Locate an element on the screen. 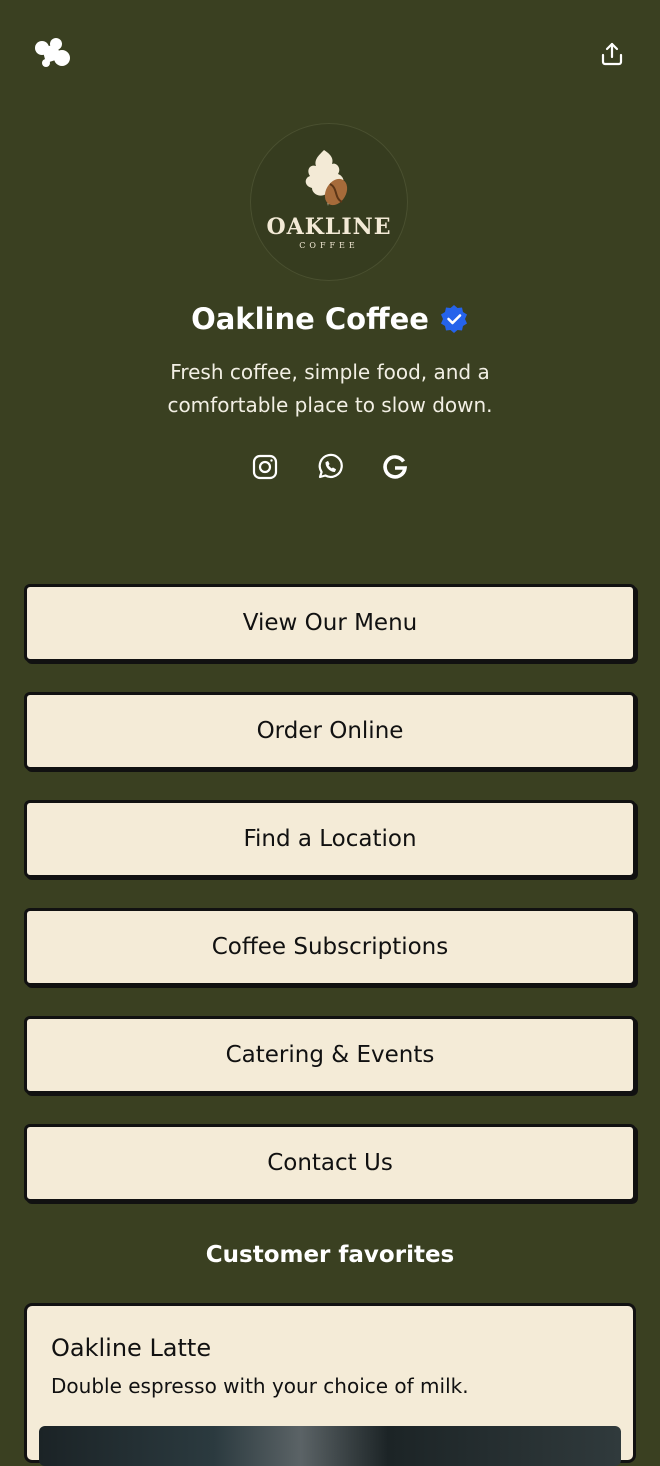  brand-logo-icon is located at coordinates (53, 53).